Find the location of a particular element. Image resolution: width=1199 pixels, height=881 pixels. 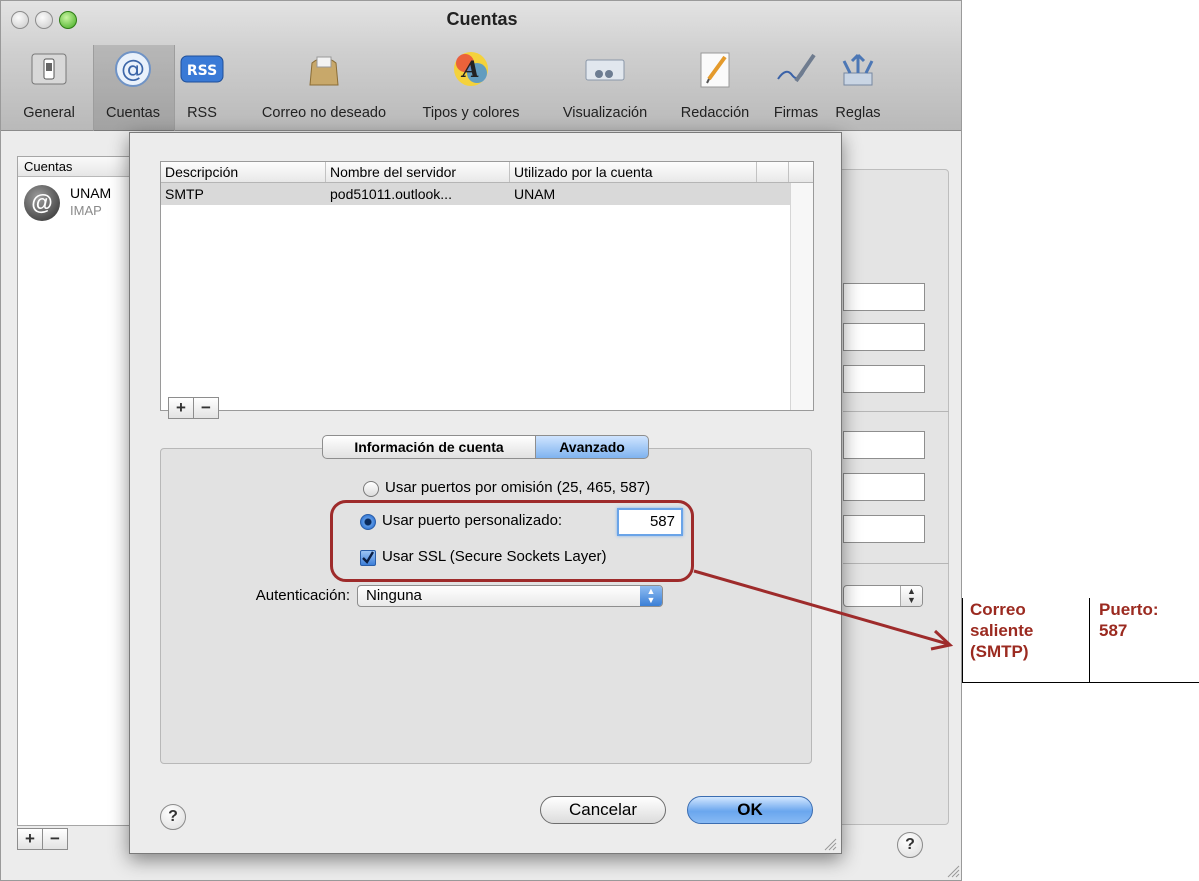

toolbar-item-rss: RSS RSS is located at coordinates (202, 88).